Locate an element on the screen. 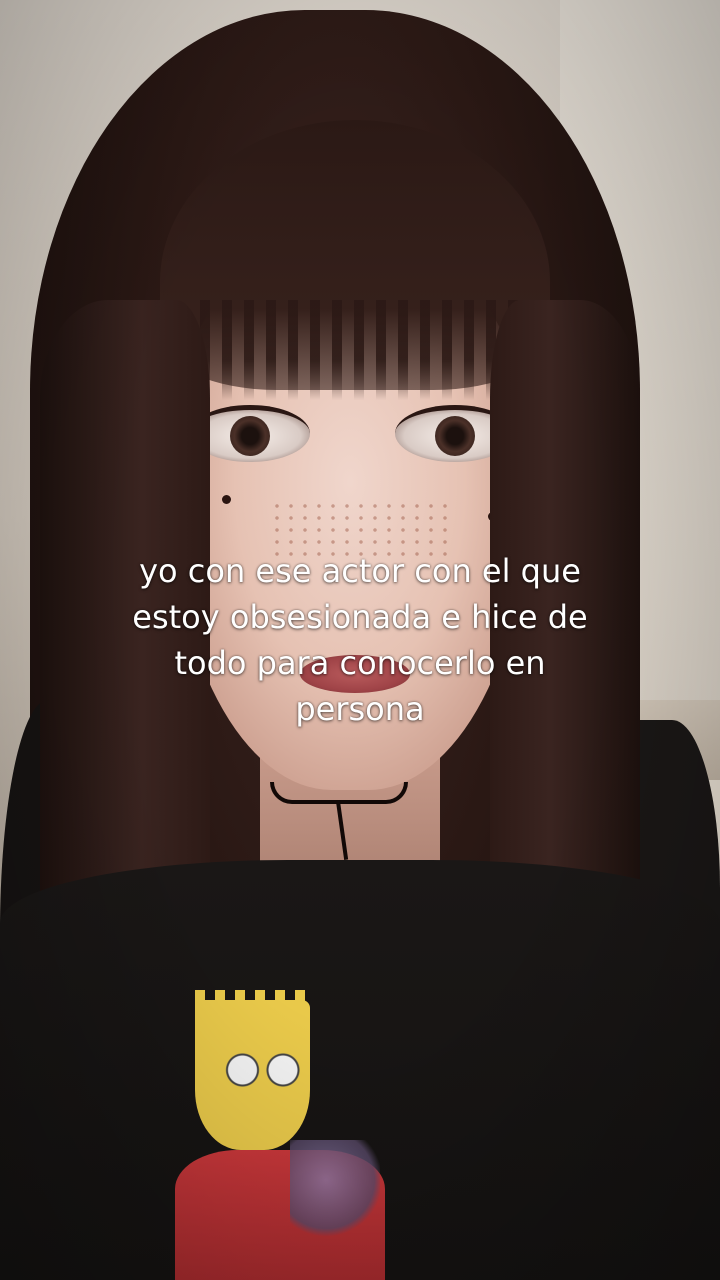 The width and height of the screenshot is (720, 1280). bangs-strands is located at coordinates (360, 350).